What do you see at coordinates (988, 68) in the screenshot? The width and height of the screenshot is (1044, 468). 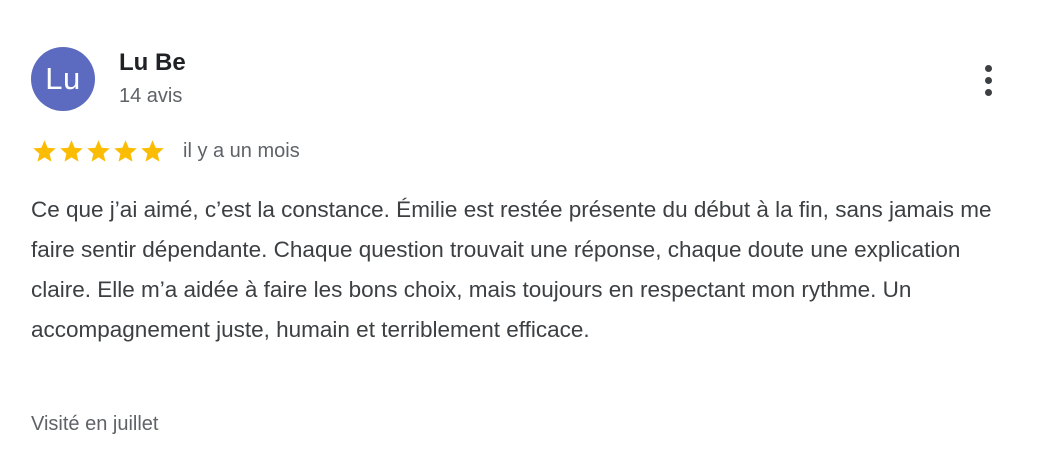 I see `more-vert-icon` at bounding box center [988, 68].